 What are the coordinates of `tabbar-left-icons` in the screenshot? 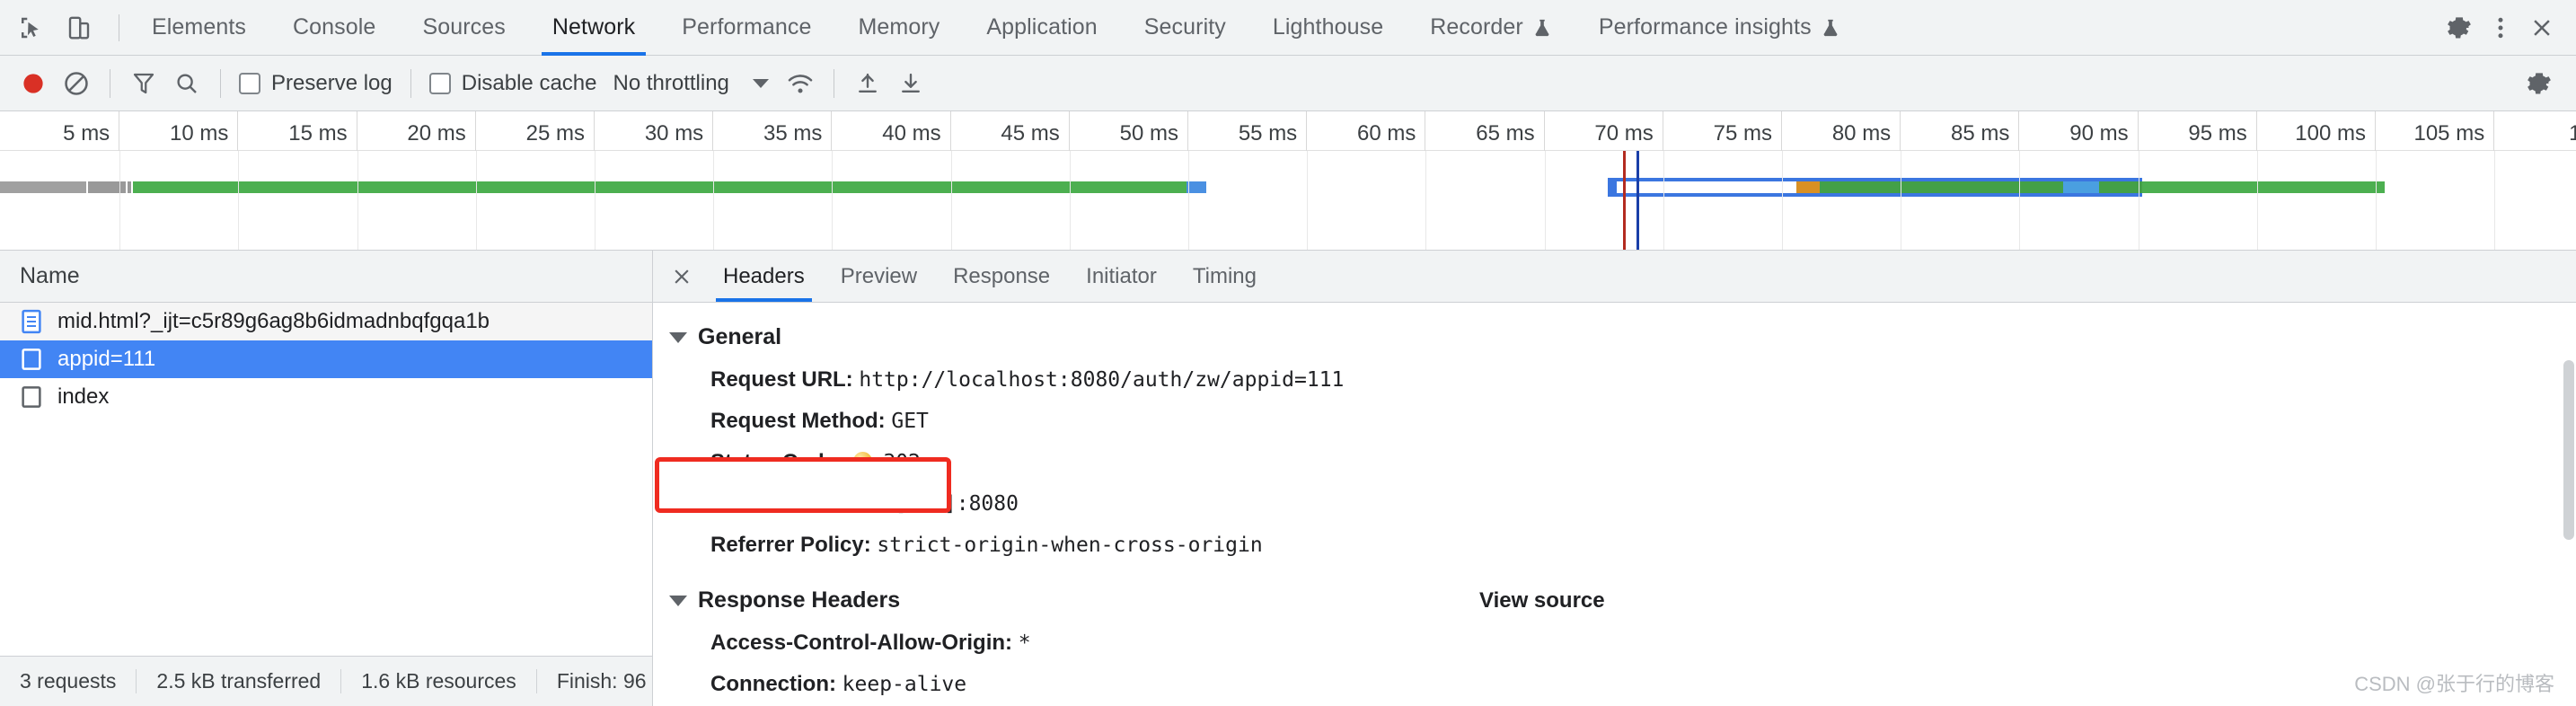 It's located at (64, 28).